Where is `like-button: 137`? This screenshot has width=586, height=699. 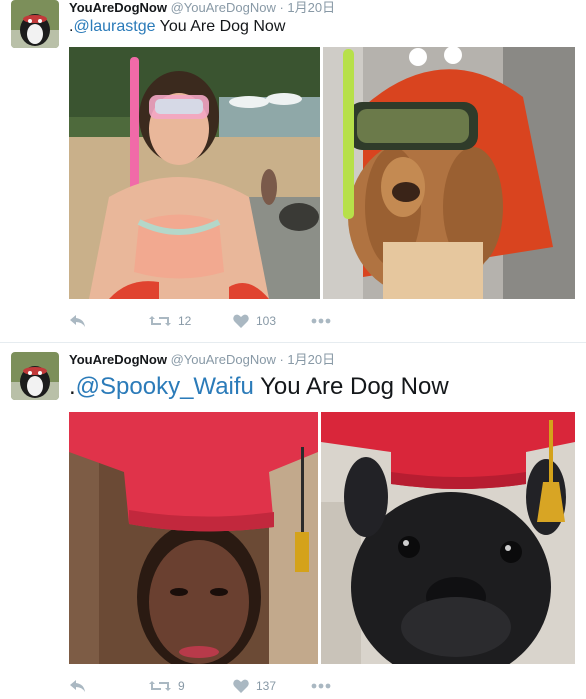
like-button: 137 is located at coordinates (254, 686).